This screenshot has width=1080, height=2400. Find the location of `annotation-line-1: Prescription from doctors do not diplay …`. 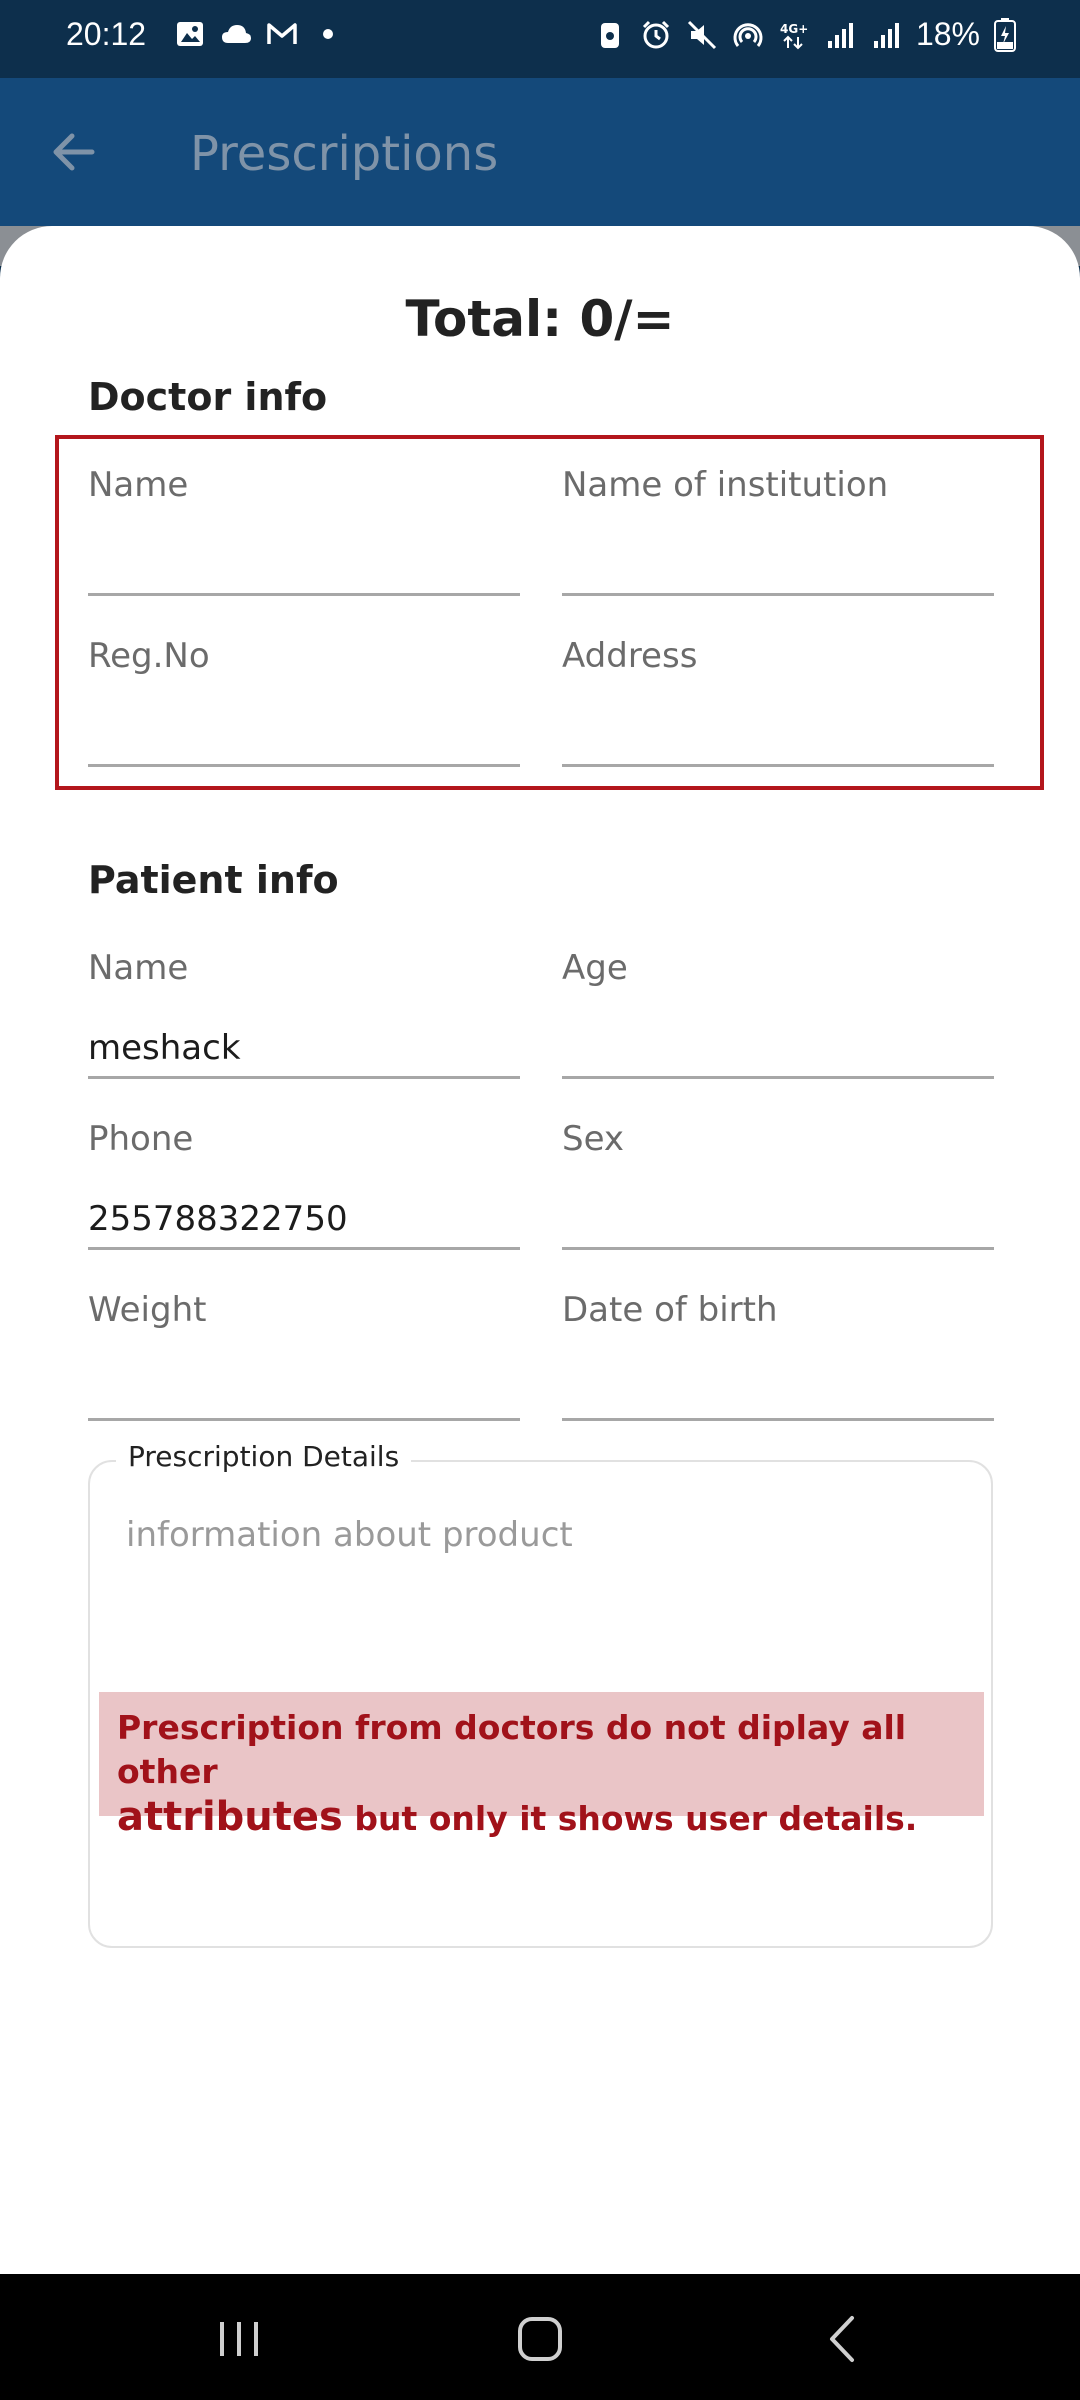

annotation-line-1: Prescription from doctors do not diplay … is located at coordinates (512, 1749).